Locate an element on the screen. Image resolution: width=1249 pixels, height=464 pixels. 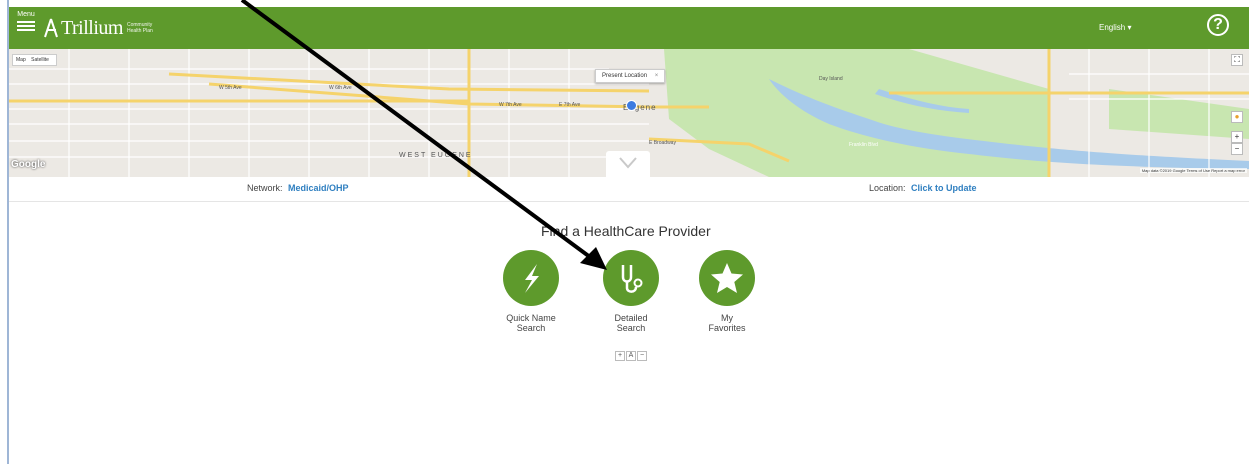
google-logo: Google is located at coordinates (28, 164).